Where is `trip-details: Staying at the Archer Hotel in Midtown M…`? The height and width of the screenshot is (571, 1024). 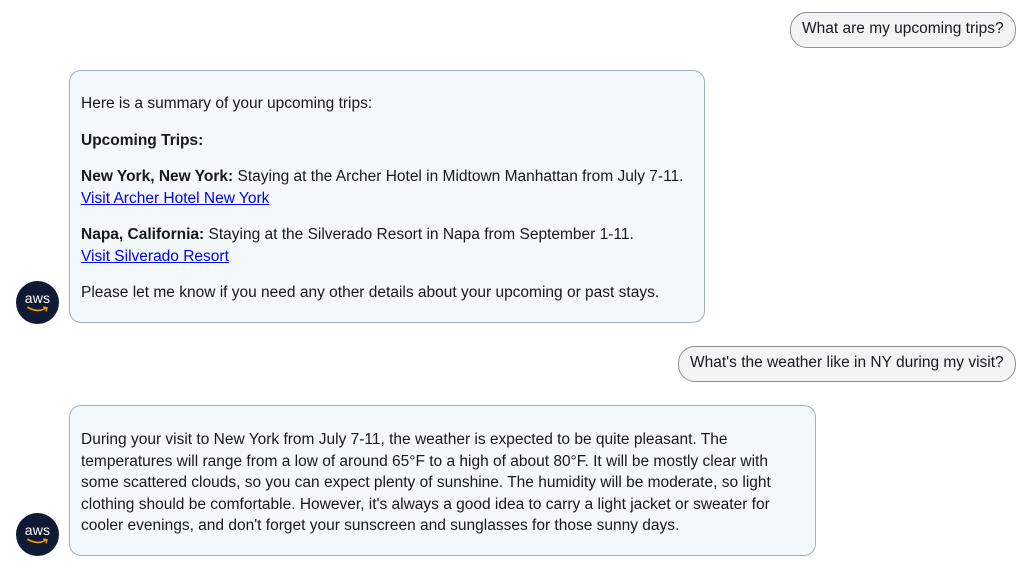
trip-details: Staying at the Archer Hotel in Midtown M… is located at coordinates (460, 176).